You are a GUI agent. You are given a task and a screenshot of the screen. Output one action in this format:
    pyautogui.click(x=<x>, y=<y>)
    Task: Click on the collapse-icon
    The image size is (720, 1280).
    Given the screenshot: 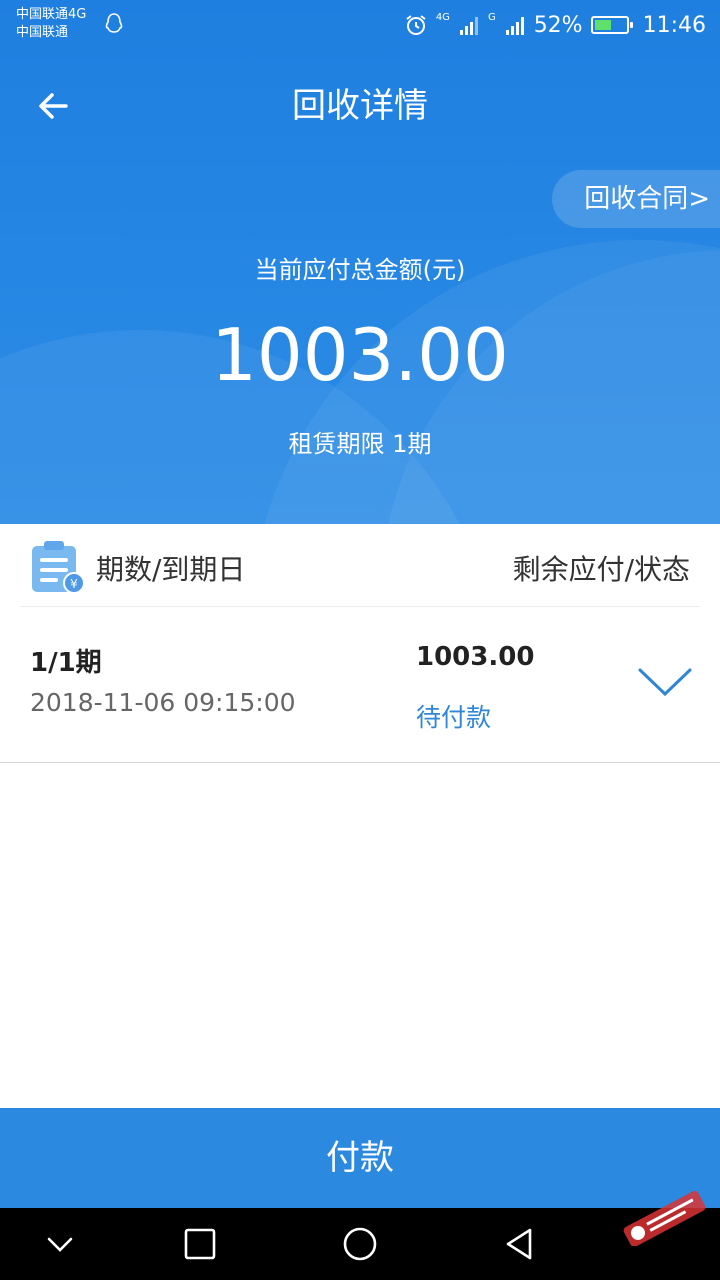 What is the action you would take?
    pyautogui.click(x=60, y=1244)
    